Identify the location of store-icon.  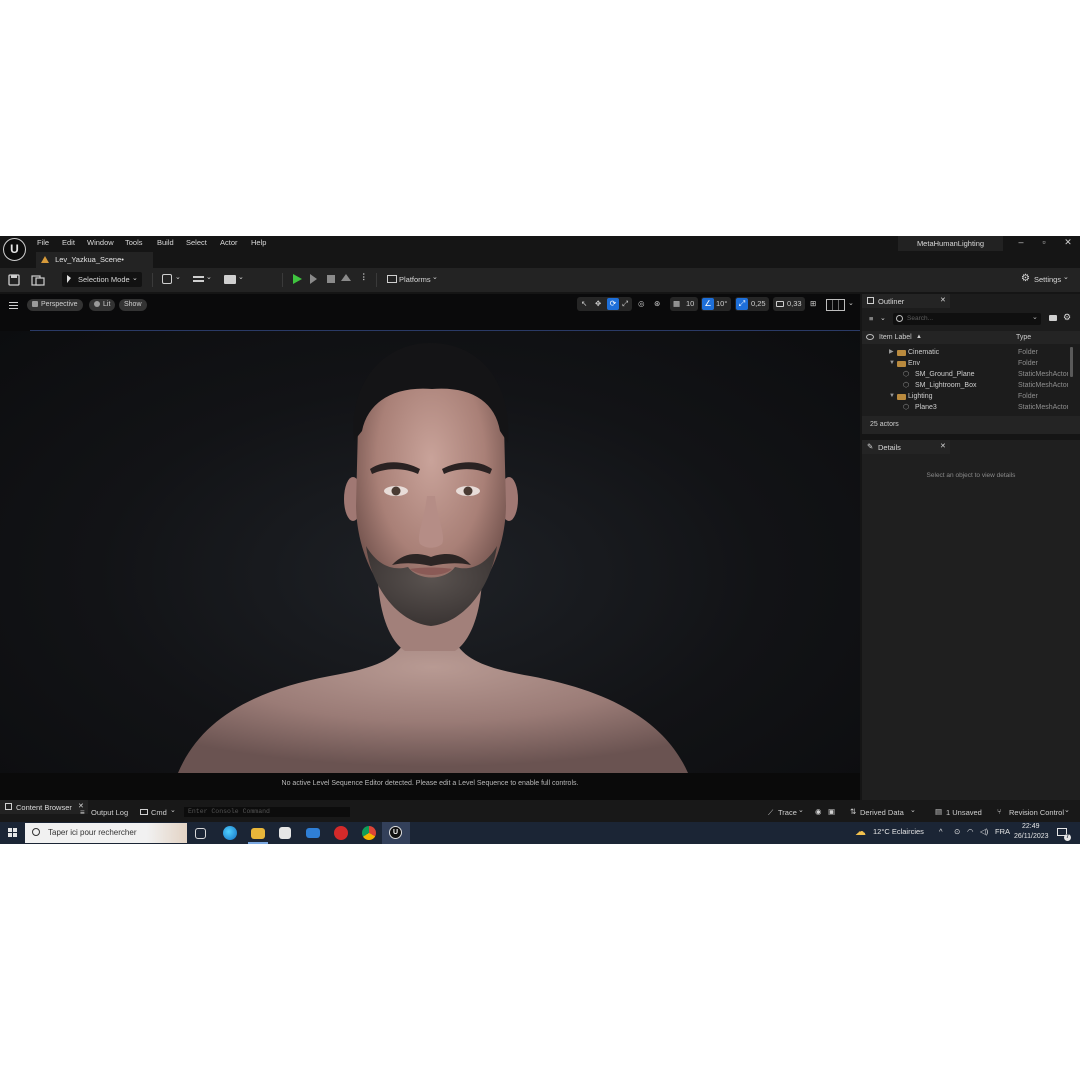
(285, 833).